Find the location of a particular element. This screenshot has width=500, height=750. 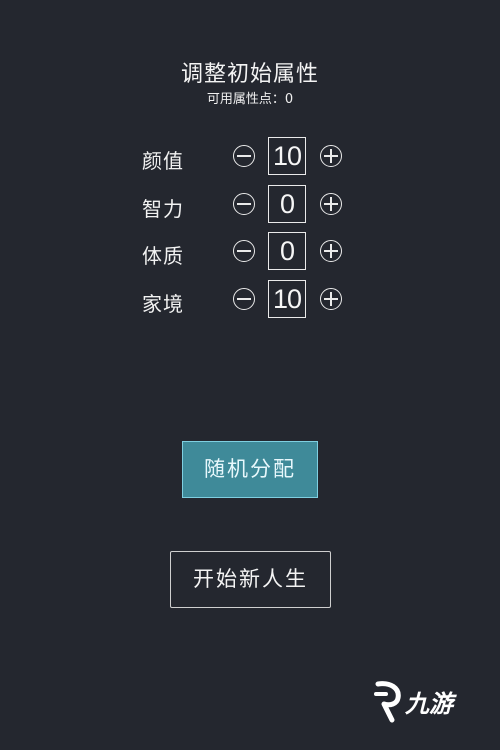

attribute-row-intelligence: 智力 0 is located at coordinates (250, 205).